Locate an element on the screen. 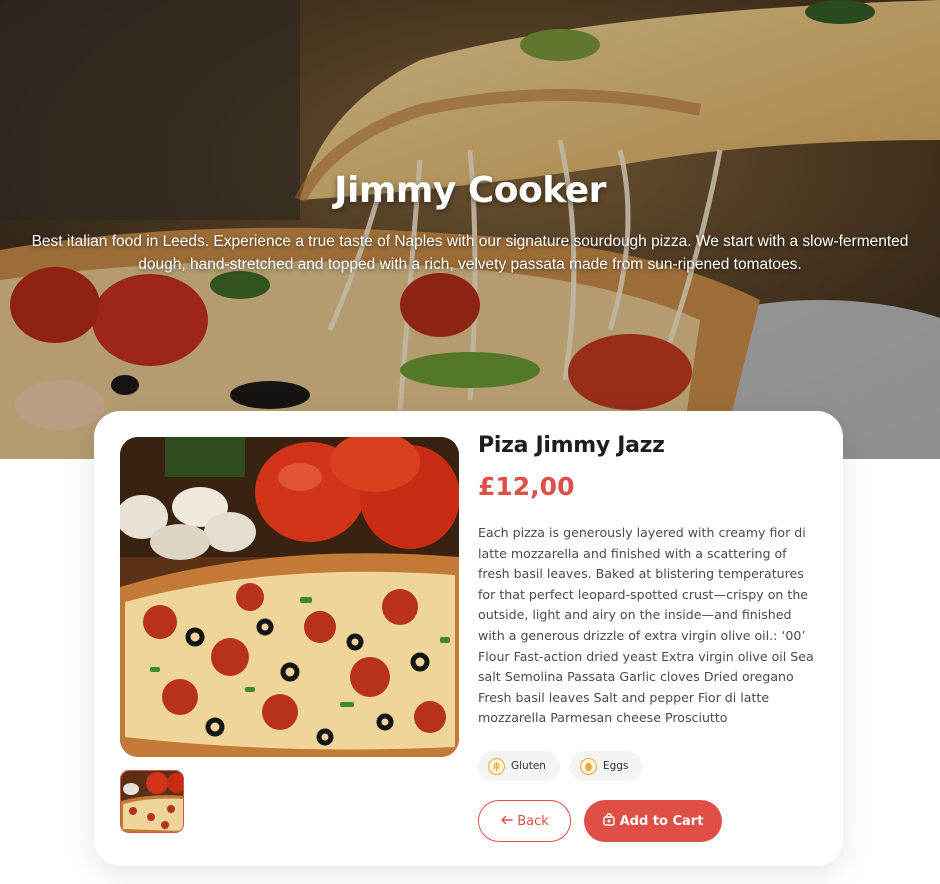 Image resolution: width=940 pixels, height=884 pixels. product-price: £12,00 is located at coordinates (526, 486).